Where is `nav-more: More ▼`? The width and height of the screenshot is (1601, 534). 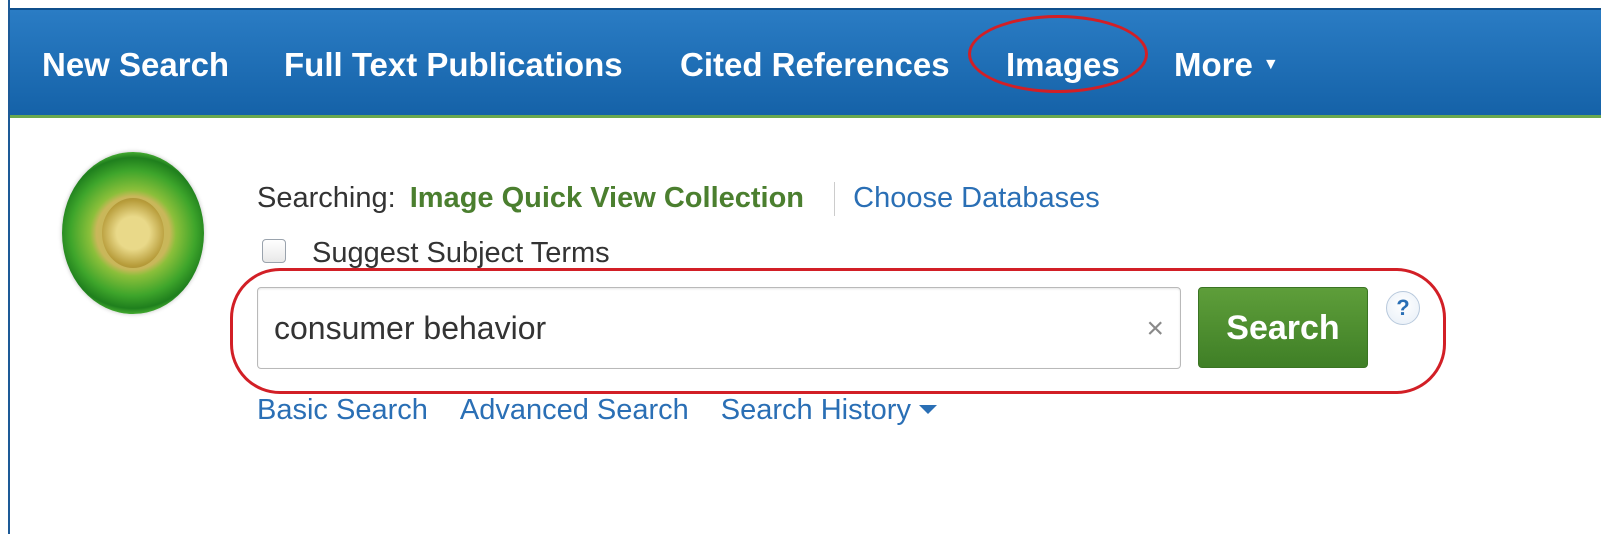
nav-more: More ▼ is located at coordinates (1226, 63).